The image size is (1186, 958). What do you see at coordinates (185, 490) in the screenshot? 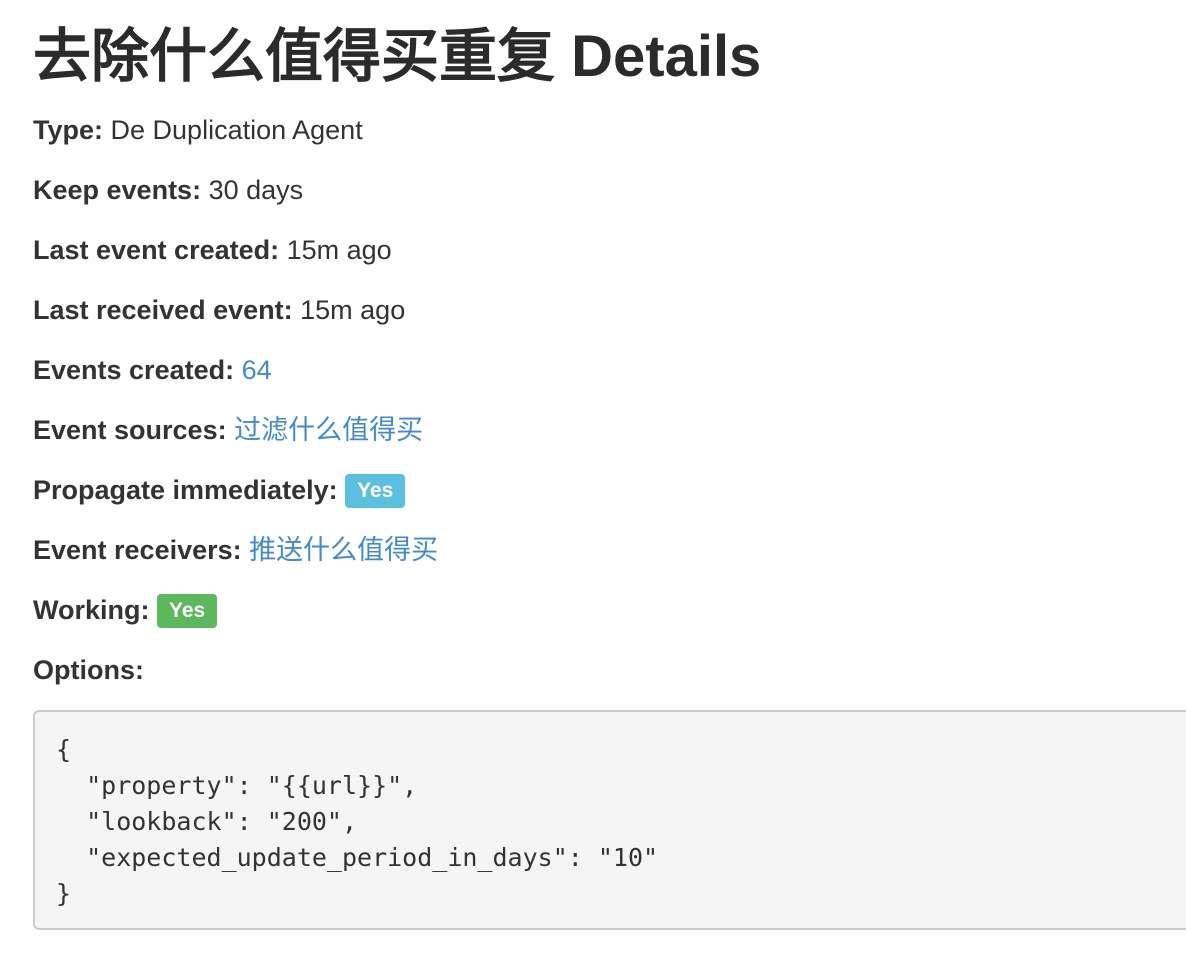
I see `propagate-immediately-label: Propagate immediately:` at bounding box center [185, 490].